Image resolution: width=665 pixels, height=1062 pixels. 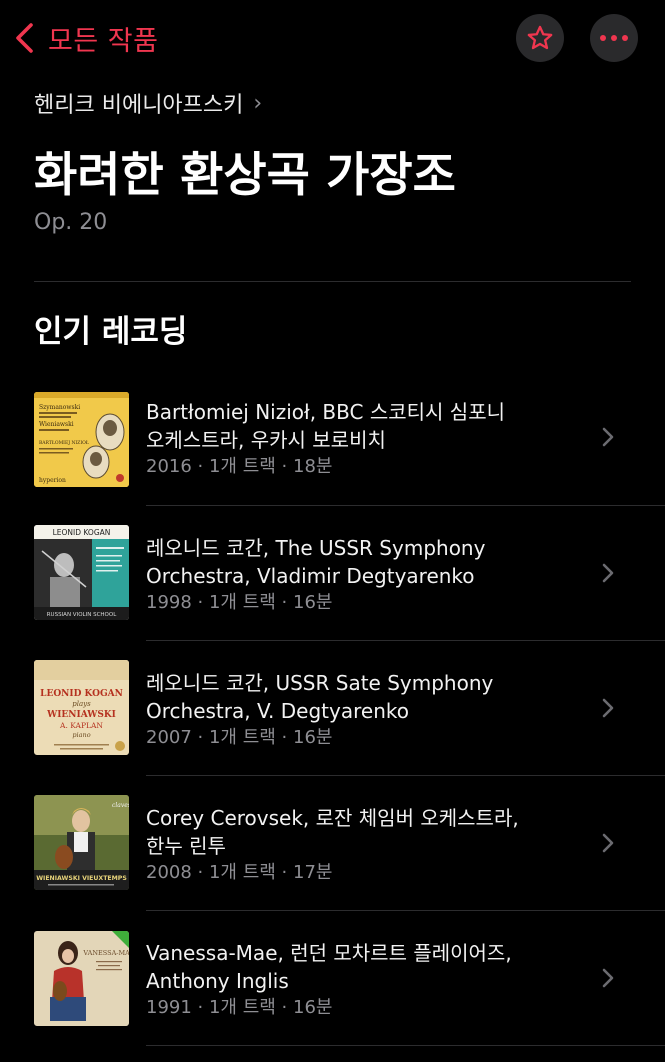 I want to click on cover-label: hyperion, so click(x=52, y=480).